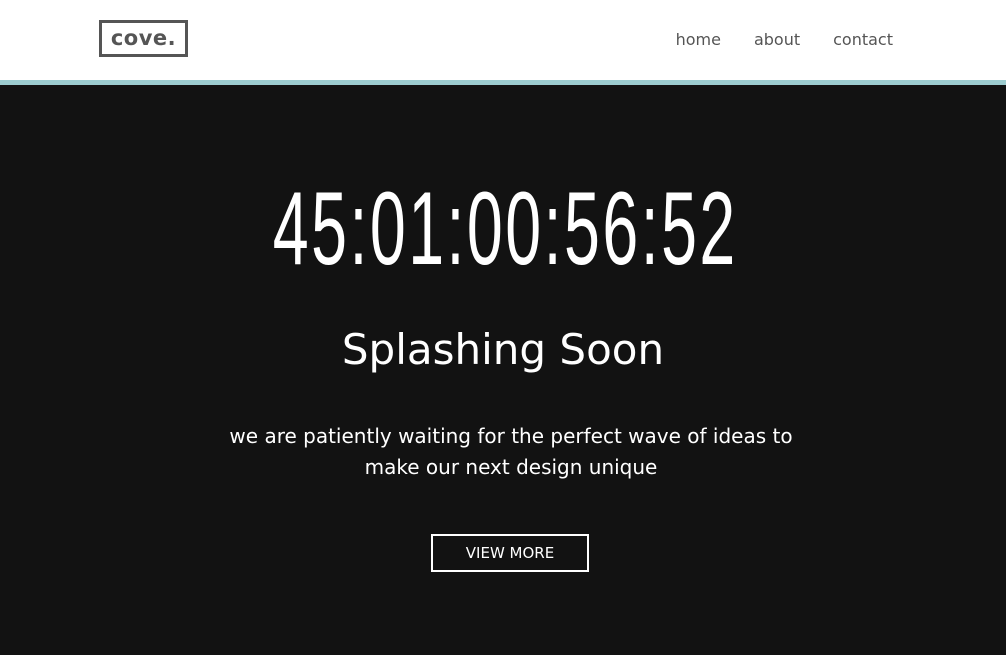 This screenshot has height=655, width=1006. Describe the element at coordinates (505, 229) in the screenshot. I see `countdown-timer: 45:01:00:56:52` at that location.